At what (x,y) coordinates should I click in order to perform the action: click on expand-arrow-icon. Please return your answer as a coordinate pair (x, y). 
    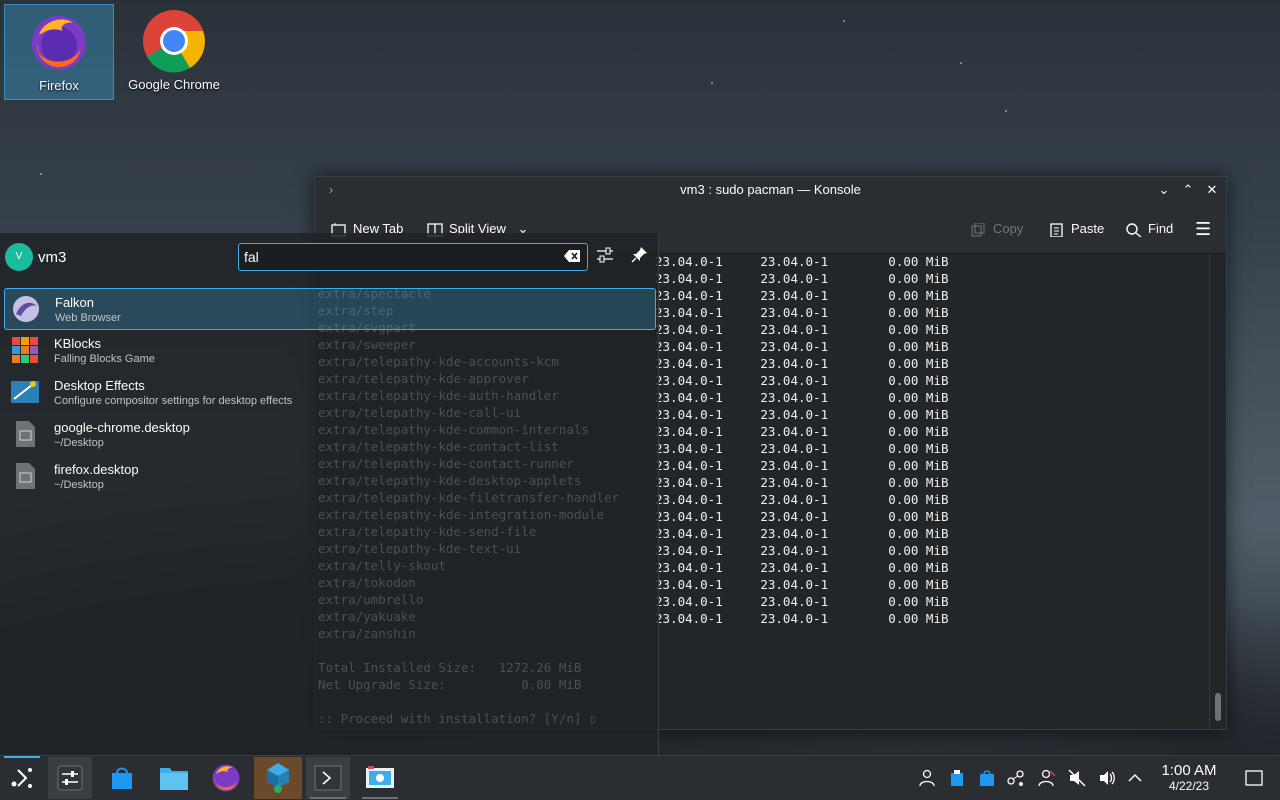
    Looking at the image, I should click on (1135, 778).